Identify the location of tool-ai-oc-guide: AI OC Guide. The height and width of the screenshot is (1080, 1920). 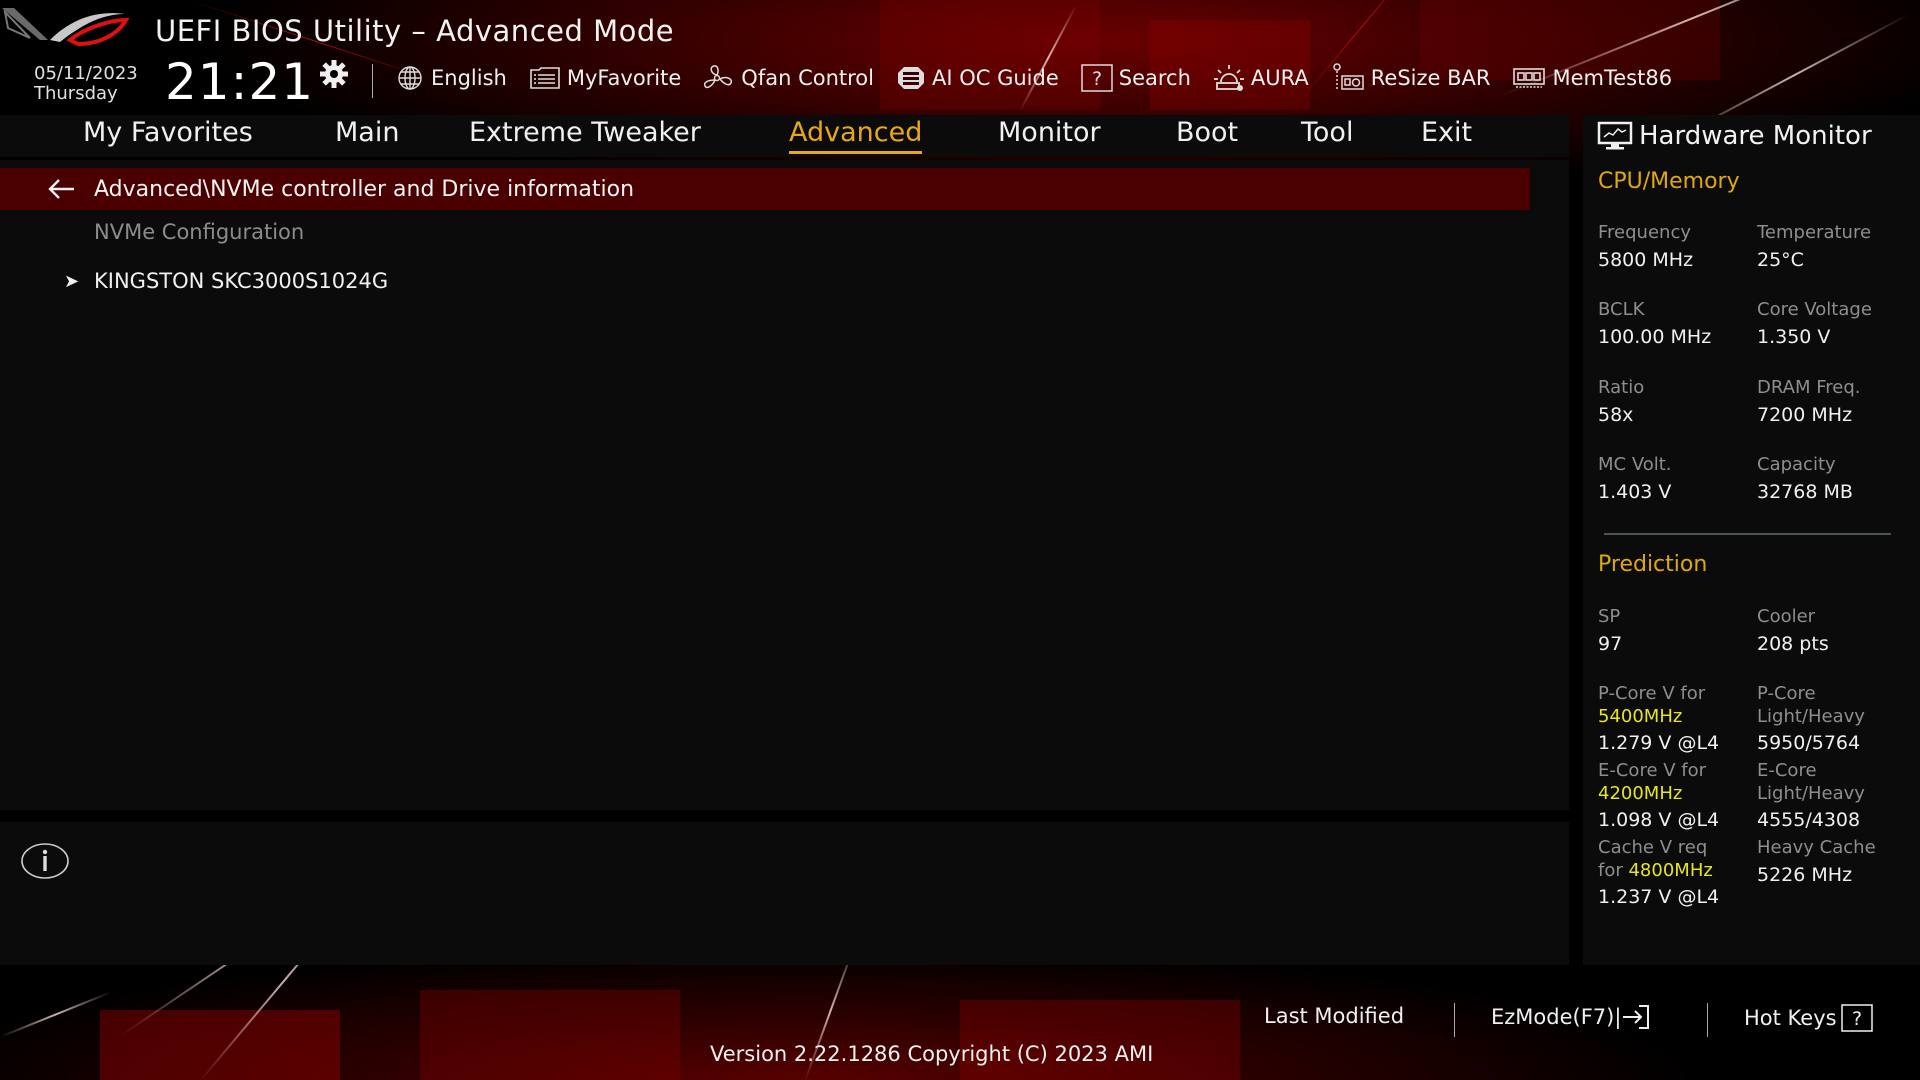
(977, 78).